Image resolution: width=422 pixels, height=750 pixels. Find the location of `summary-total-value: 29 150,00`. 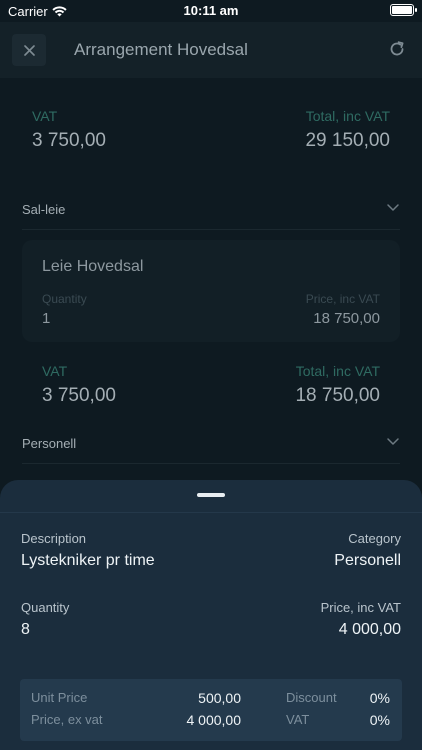

summary-total-value: 29 150,00 is located at coordinates (347, 140).